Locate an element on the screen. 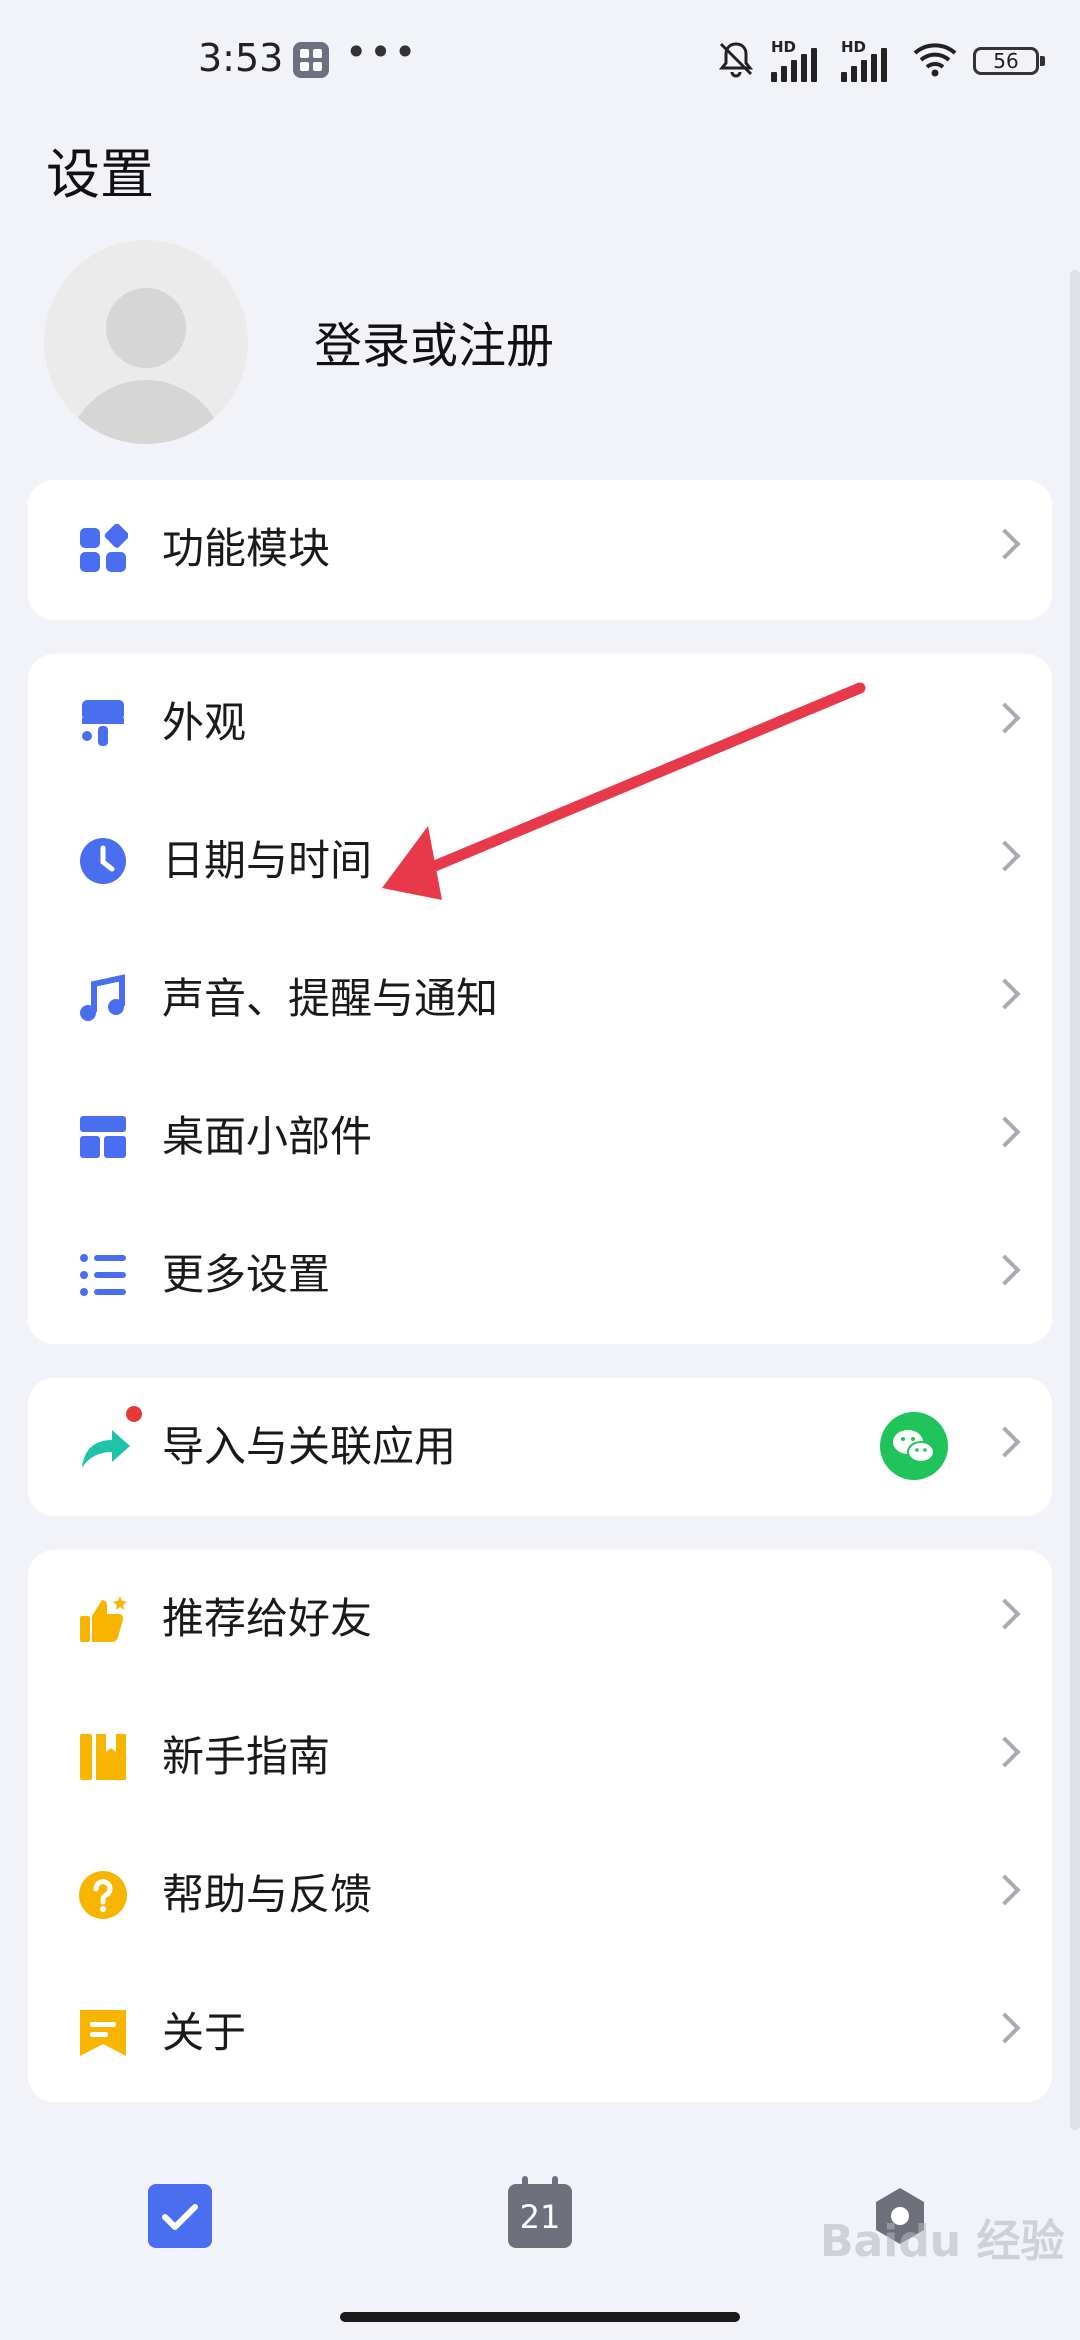 The height and width of the screenshot is (2340, 1080). guide-book-icon is located at coordinates (103, 1757).